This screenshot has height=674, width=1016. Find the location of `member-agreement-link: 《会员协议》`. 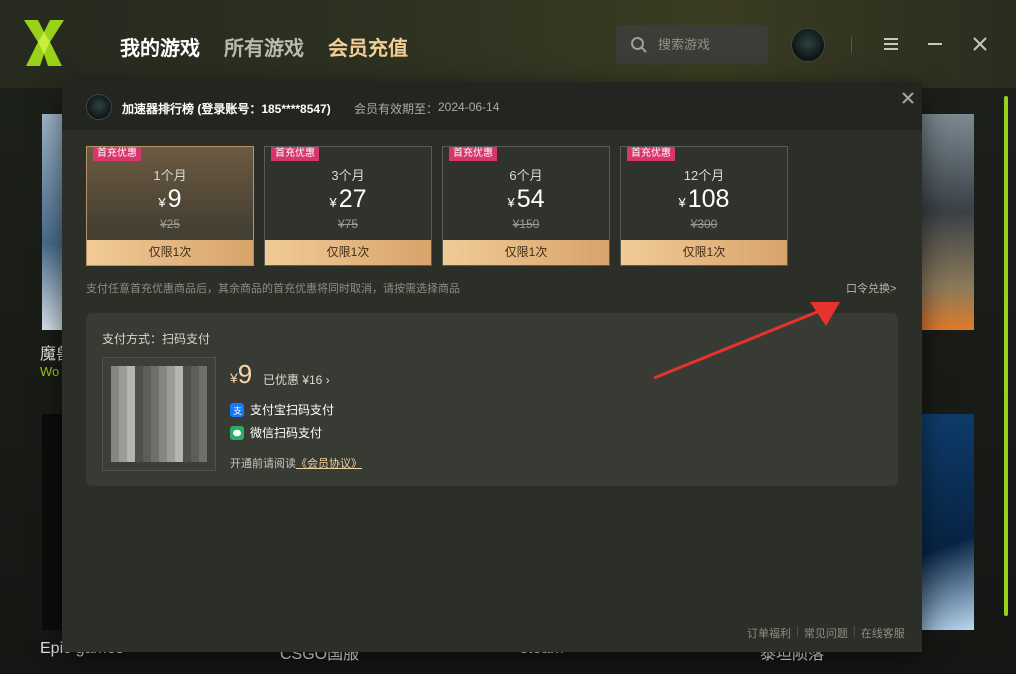

member-agreement-link: 《会员协议》 is located at coordinates (329, 464).